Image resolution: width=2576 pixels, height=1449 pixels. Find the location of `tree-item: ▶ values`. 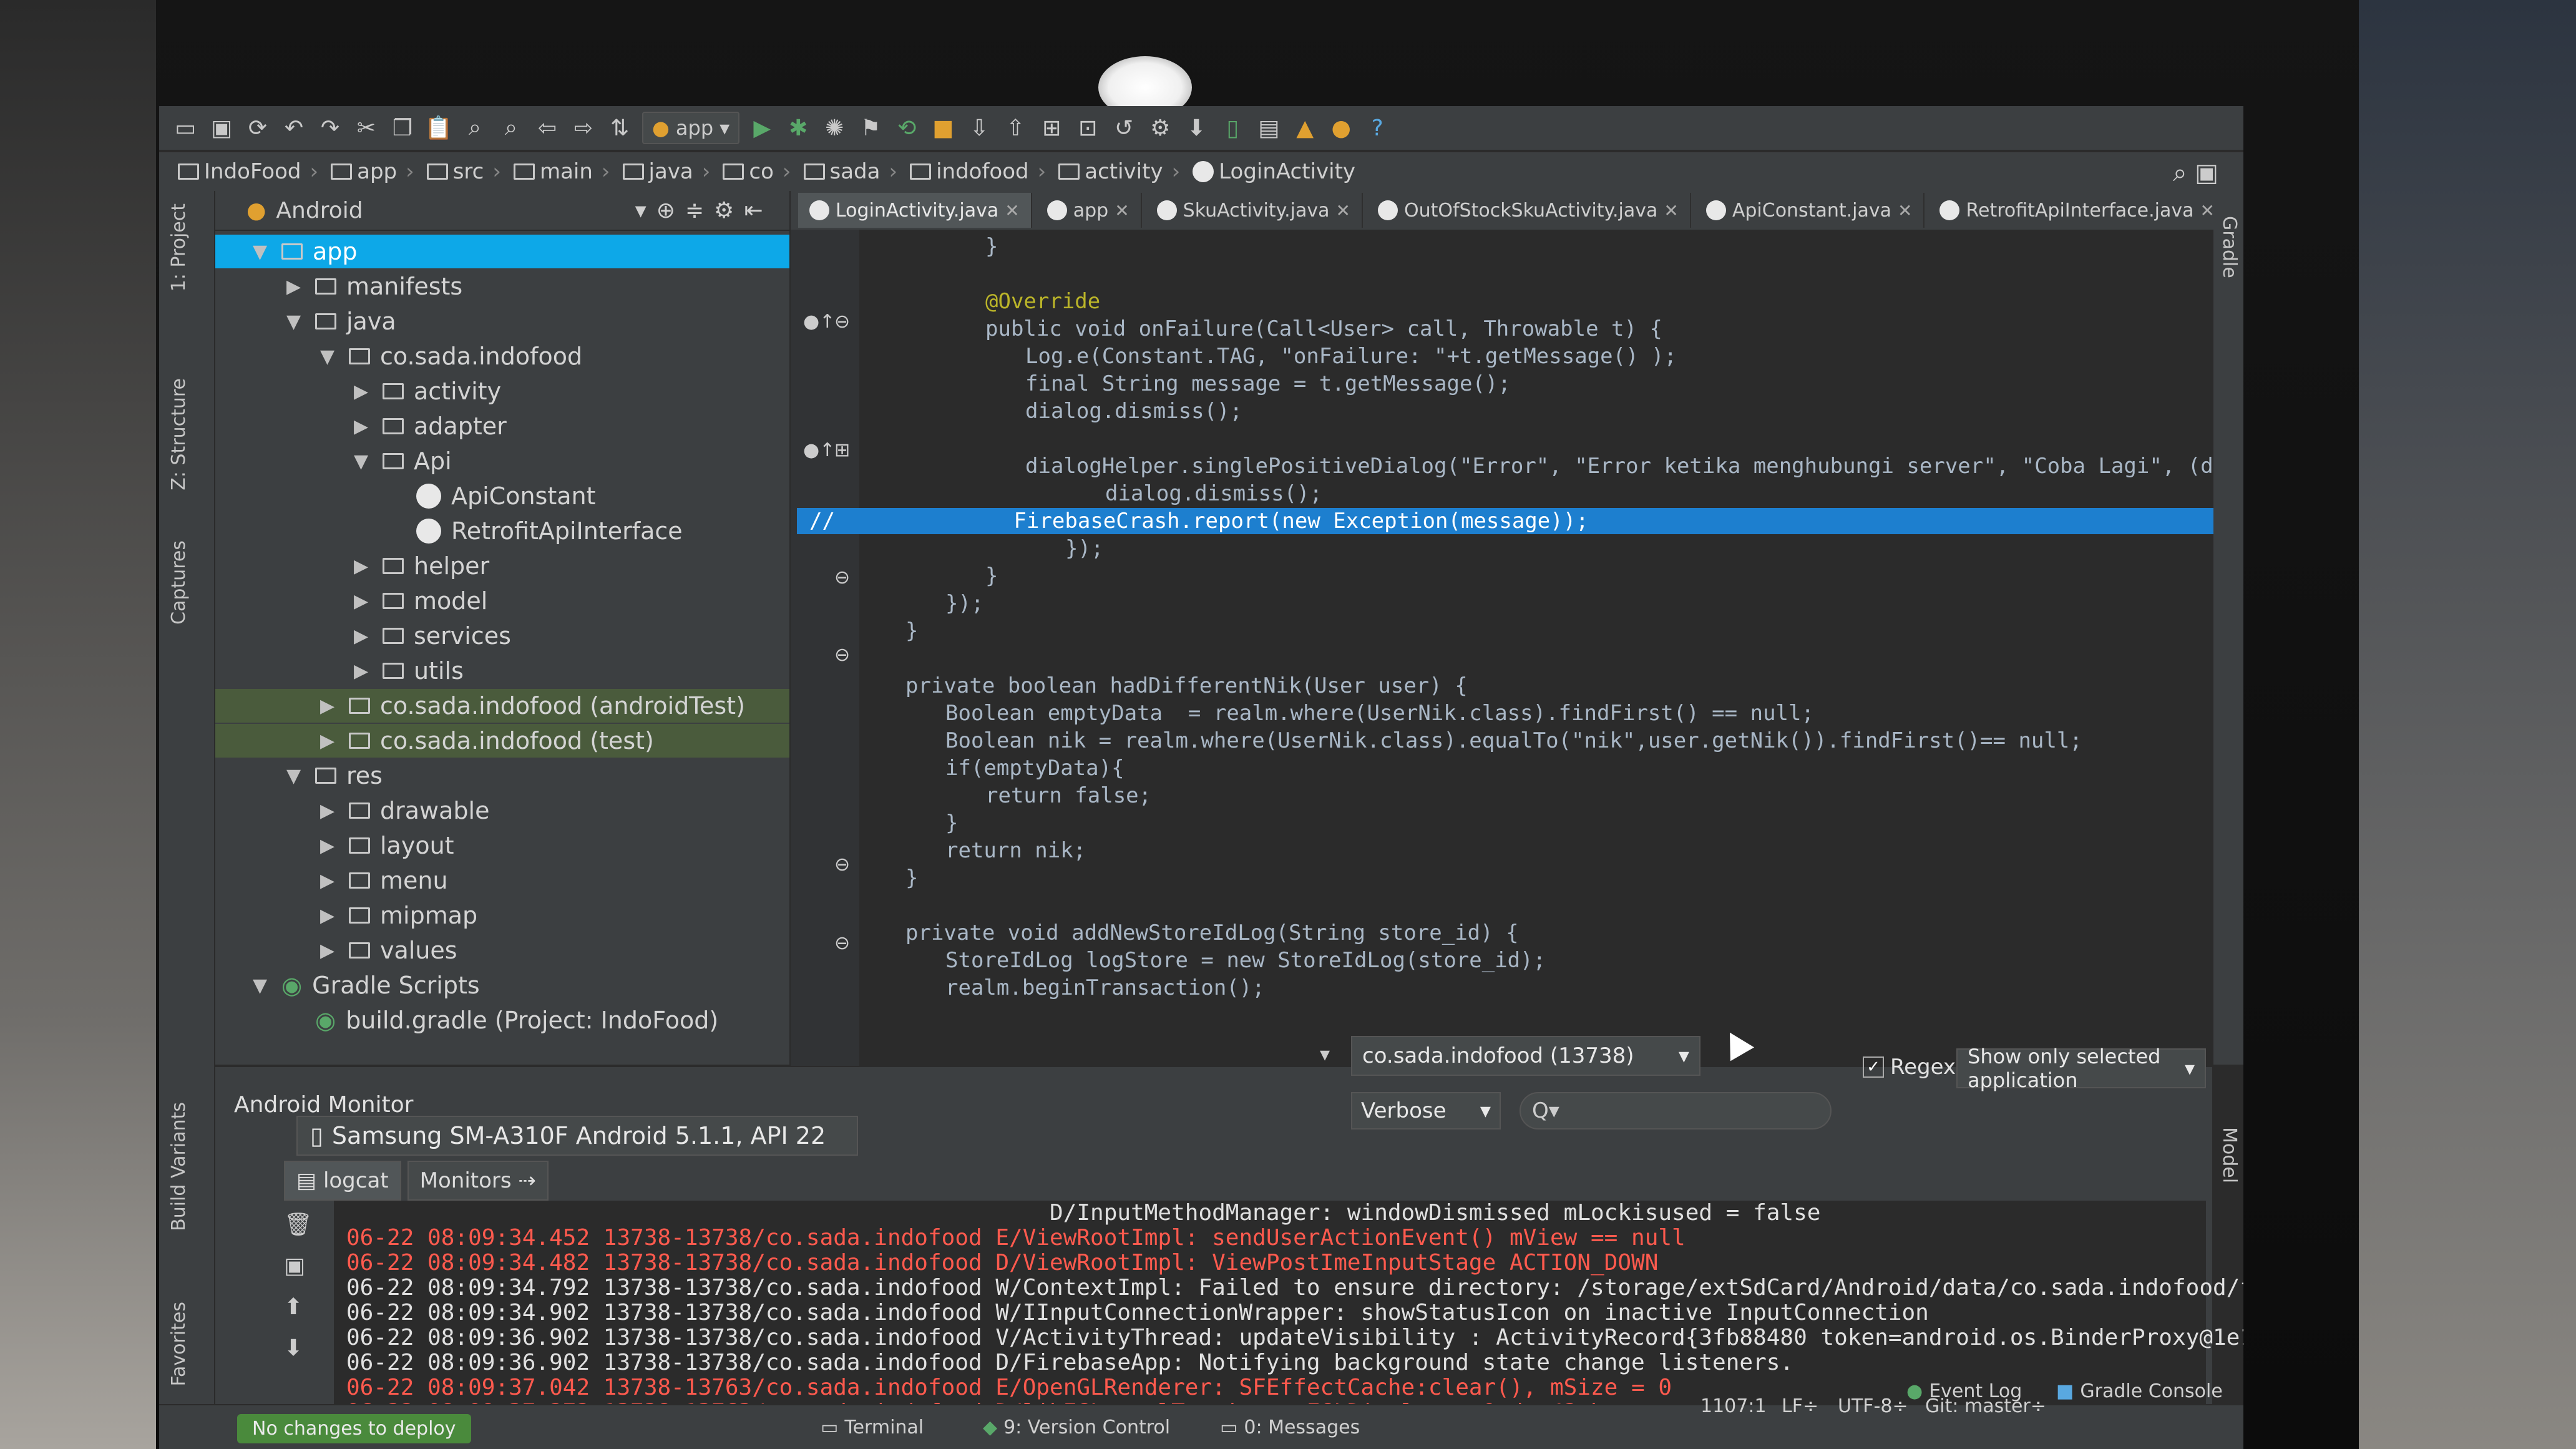

tree-item: ▶ values is located at coordinates (502, 950).